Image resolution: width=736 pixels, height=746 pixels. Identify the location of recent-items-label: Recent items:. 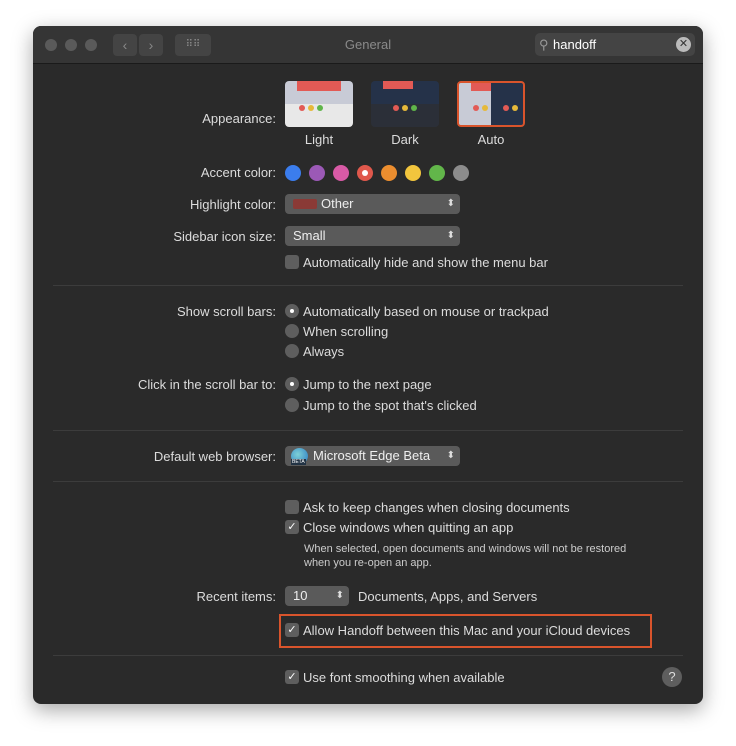
(236, 596).